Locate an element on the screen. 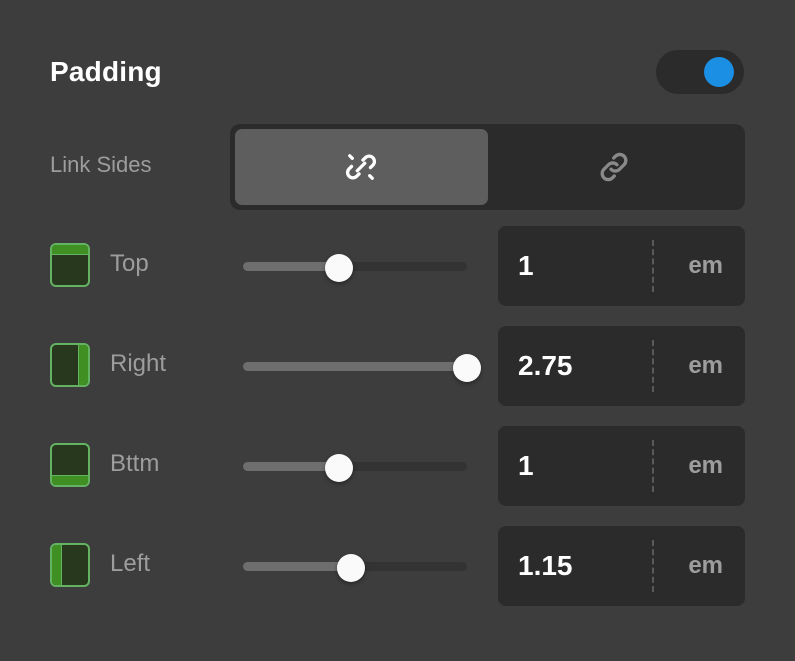 Image resolution: width=795 pixels, height=661 pixels. side-label-right: Right is located at coordinates (138, 363).